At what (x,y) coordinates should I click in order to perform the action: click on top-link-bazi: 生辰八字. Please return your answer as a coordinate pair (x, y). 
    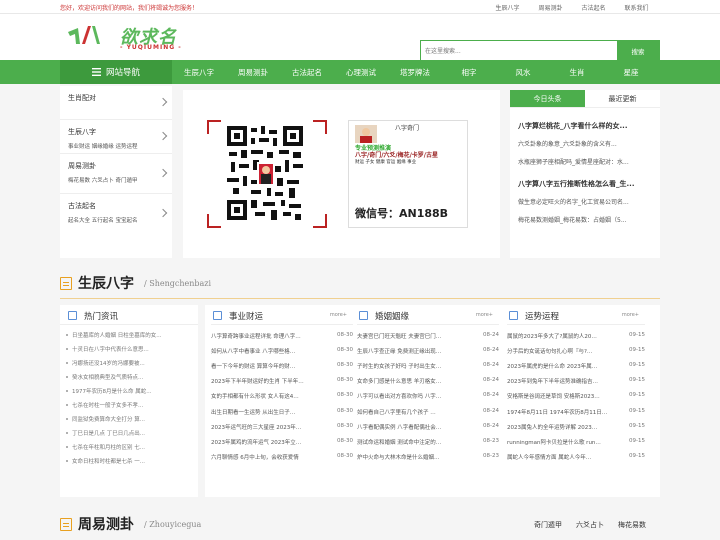
    Looking at the image, I should click on (507, 7).